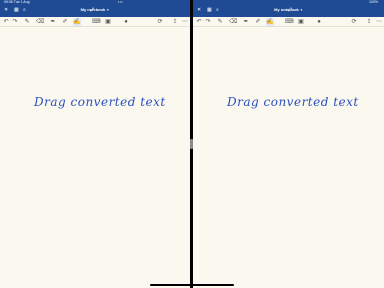  Describe the element at coordinates (21, 2) in the screenshot. I see `status-date: Tue 1 Aug` at that location.